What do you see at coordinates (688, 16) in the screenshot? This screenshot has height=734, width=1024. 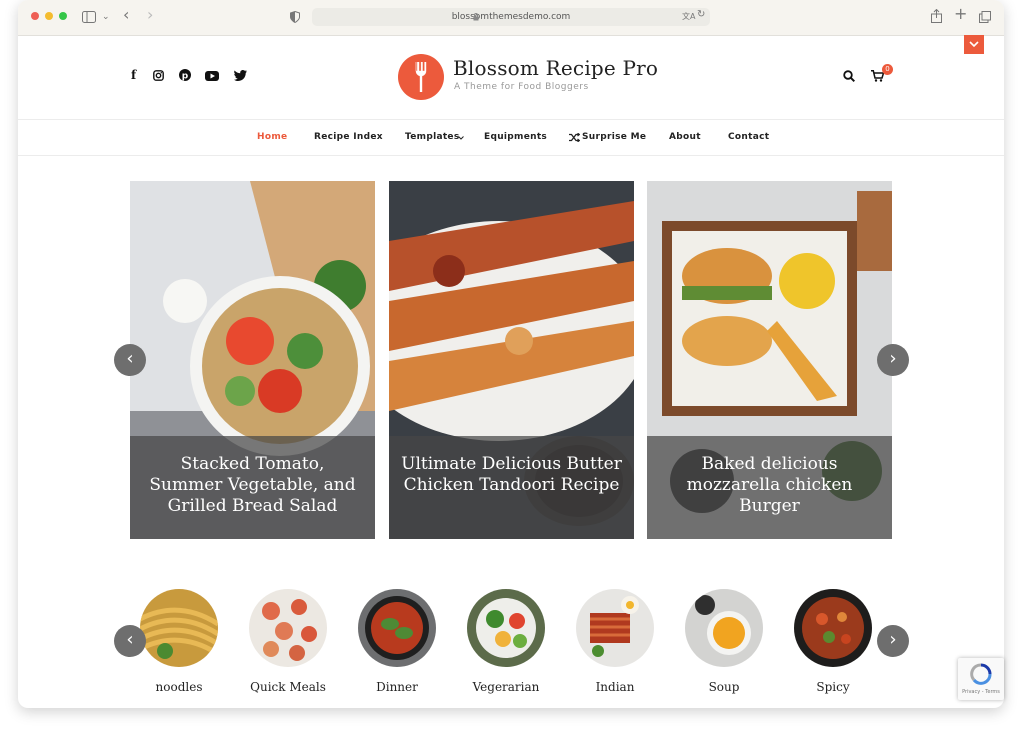 I see `translate-icon: 文A` at bounding box center [688, 16].